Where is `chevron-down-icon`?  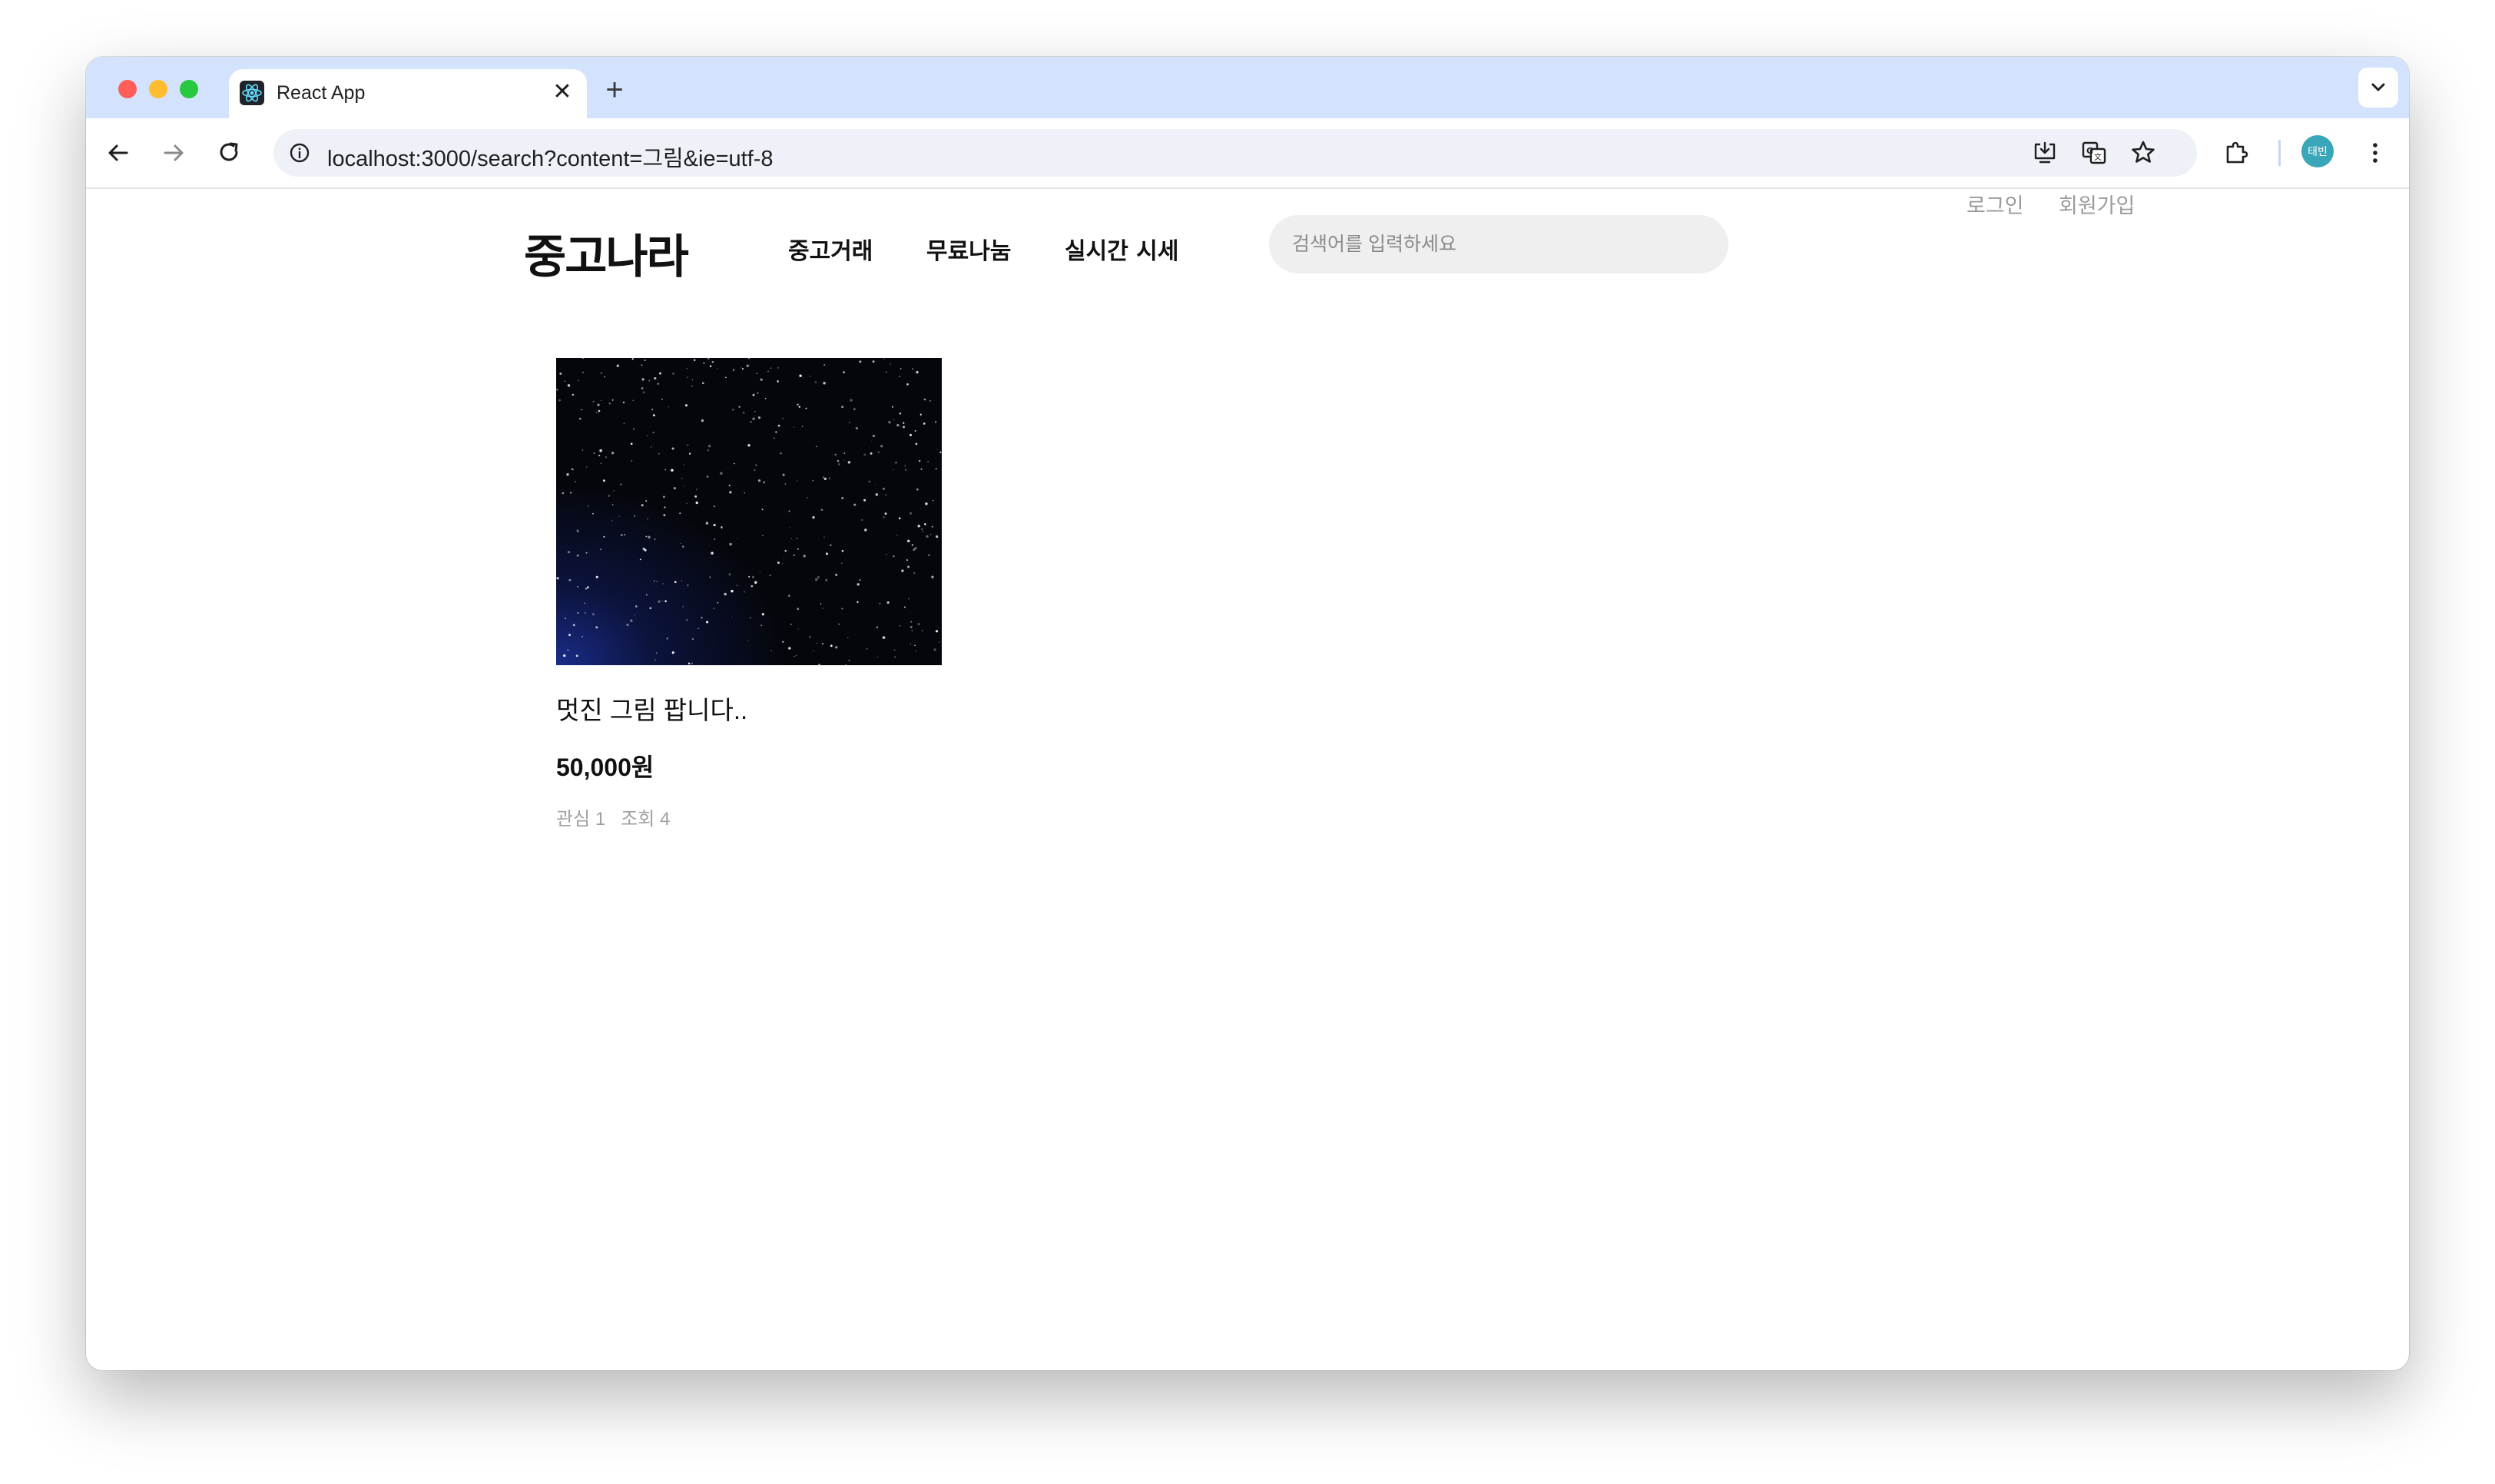
chevron-down-icon is located at coordinates (2378, 87).